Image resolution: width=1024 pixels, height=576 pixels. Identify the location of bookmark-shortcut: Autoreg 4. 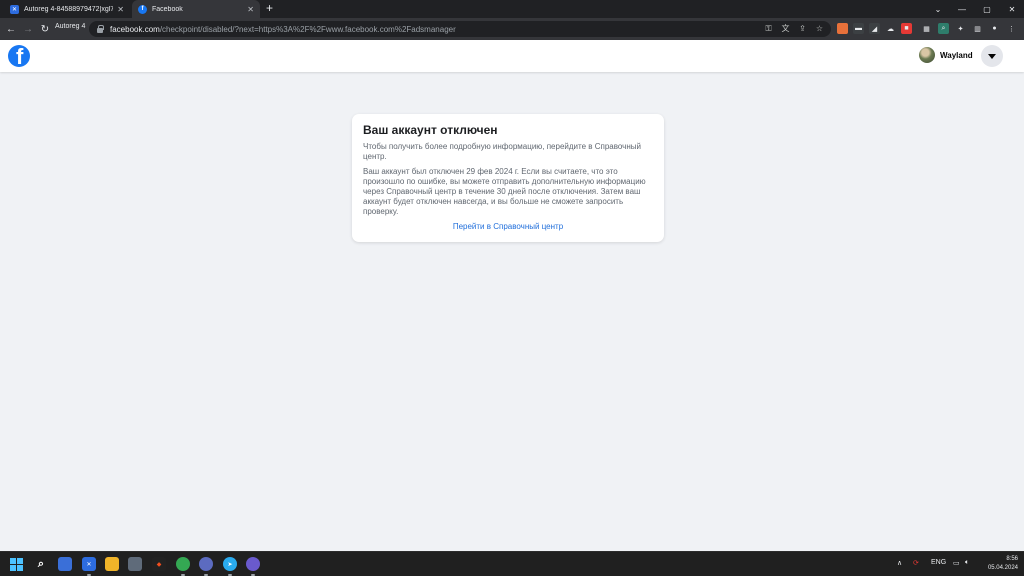
(70, 26).